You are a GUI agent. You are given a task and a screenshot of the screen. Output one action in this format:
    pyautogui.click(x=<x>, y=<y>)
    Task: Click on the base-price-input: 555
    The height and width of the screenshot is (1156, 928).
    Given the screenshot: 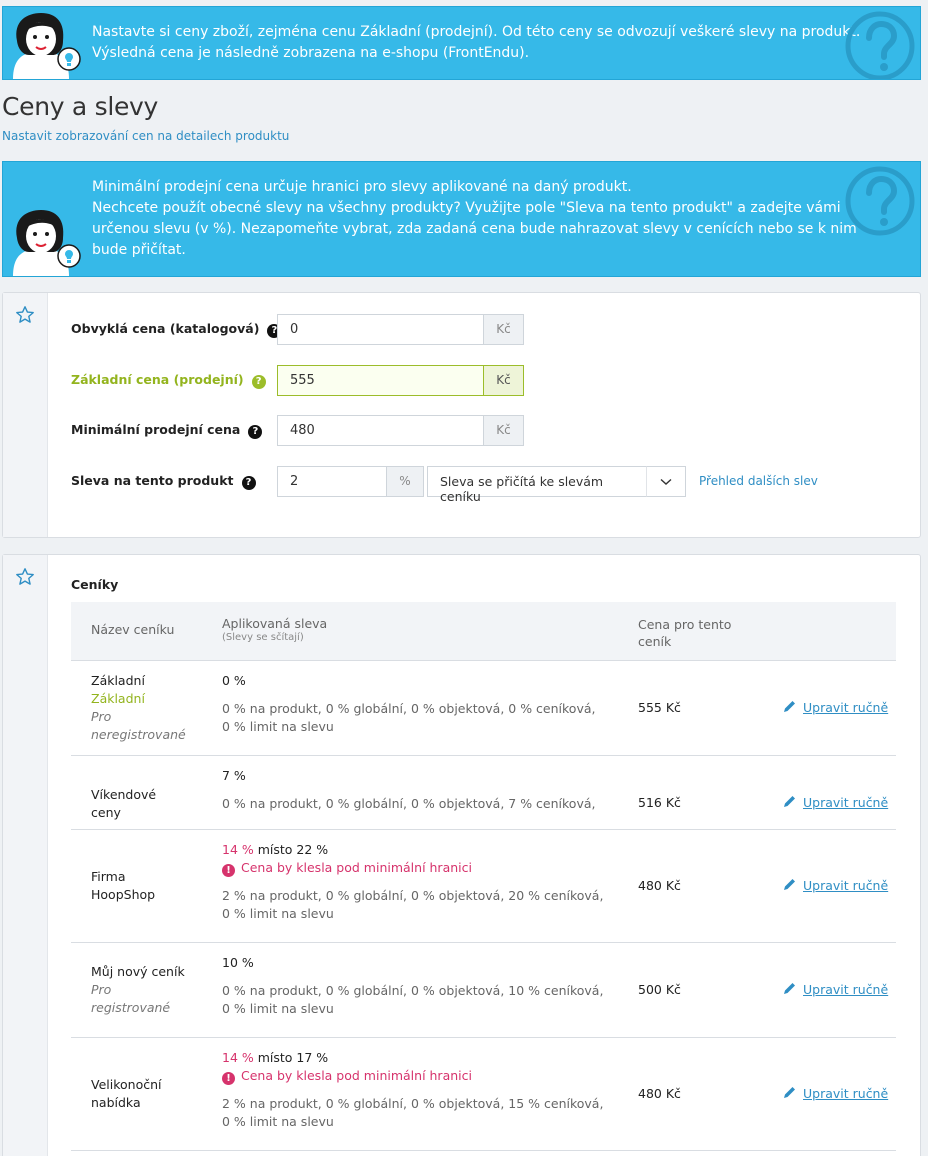 What is the action you would take?
    pyautogui.click(x=380, y=380)
    